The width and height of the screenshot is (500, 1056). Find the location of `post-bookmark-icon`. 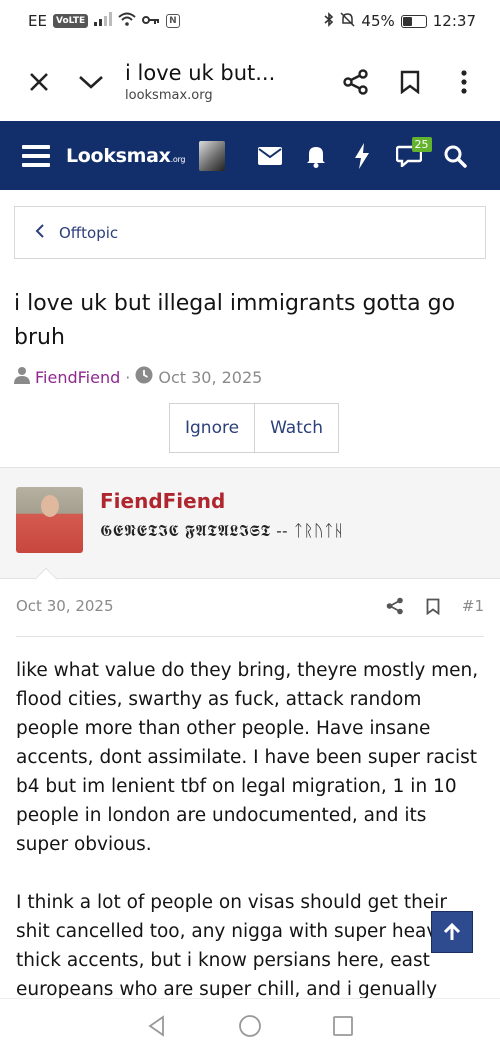

post-bookmark-icon is located at coordinates (433, 606).